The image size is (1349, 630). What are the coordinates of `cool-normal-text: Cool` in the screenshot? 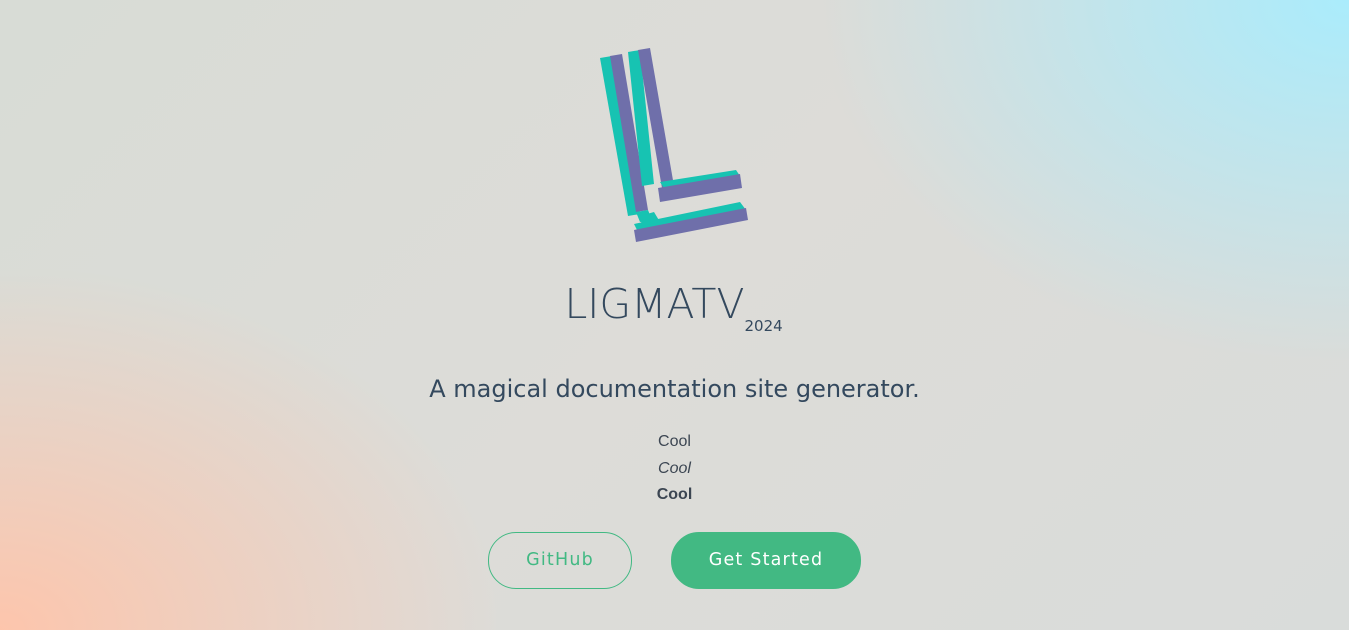 It's located at (674, 441).